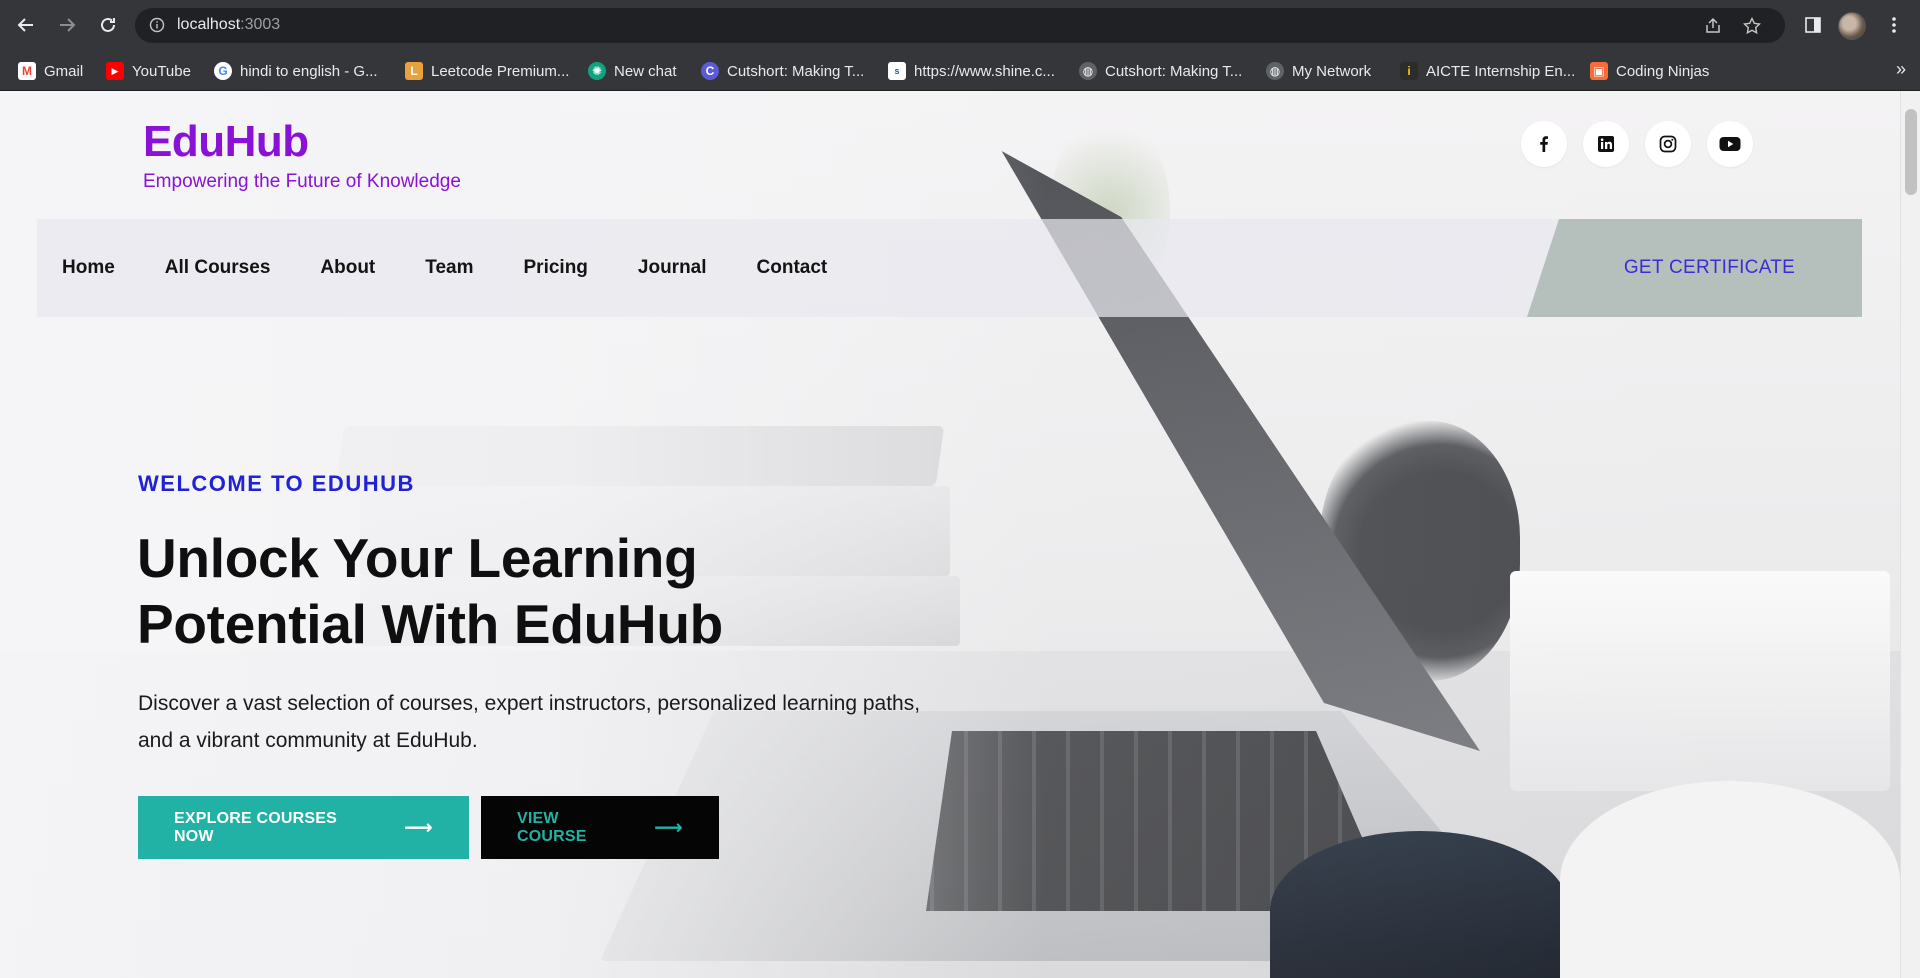 The height and width of the screenshot is (978, 1920). Describe the element at coordinates (1901, 69) in the screenshot. I see `bookmarks-overflow-button: »` at that location.